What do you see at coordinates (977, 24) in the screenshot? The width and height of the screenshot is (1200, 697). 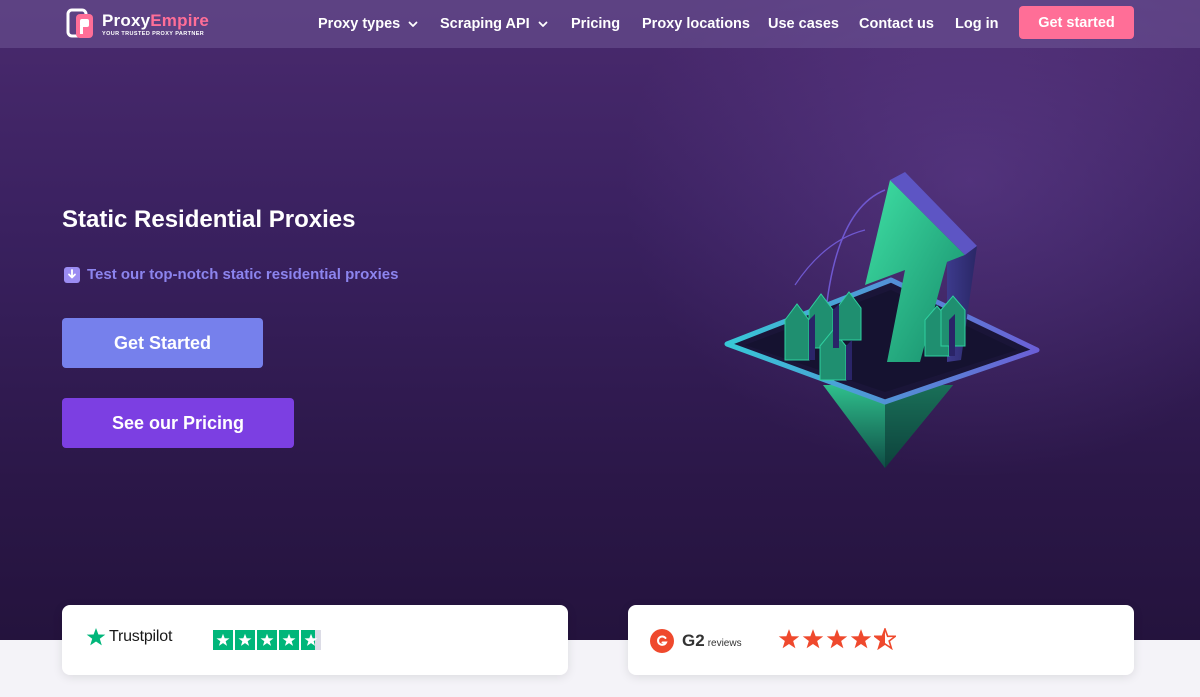 I see `nav-item-log-in: Log in` at bounding box center [977, 24].